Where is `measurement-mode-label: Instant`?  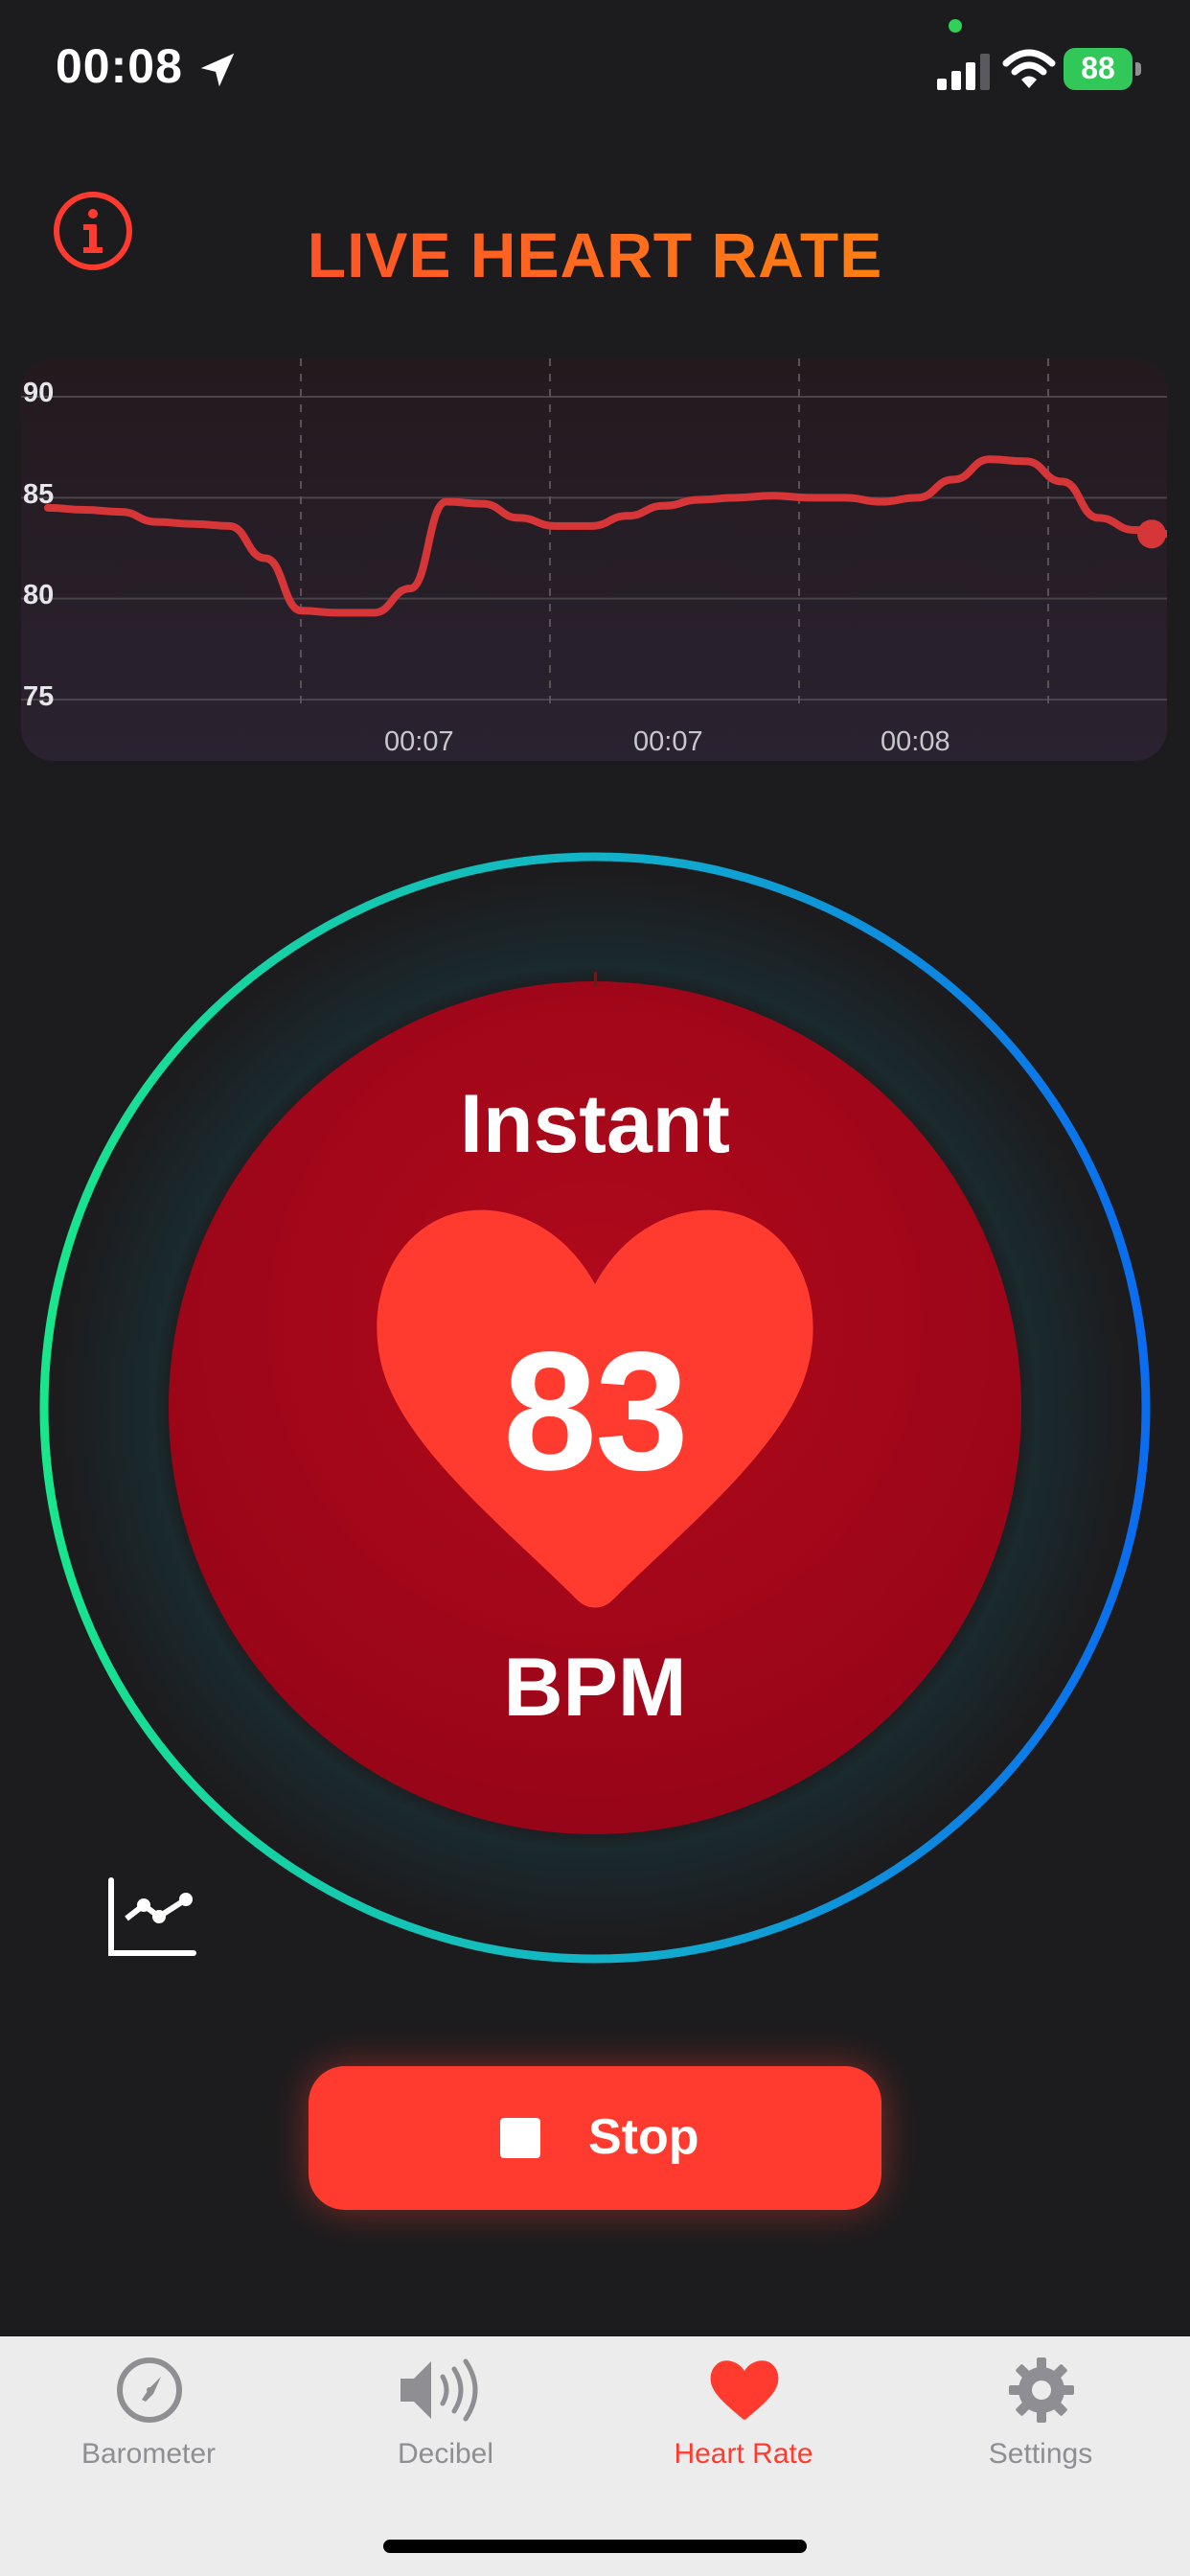 measurement-mode-label: Instant is located at coordinates (595, 1124).